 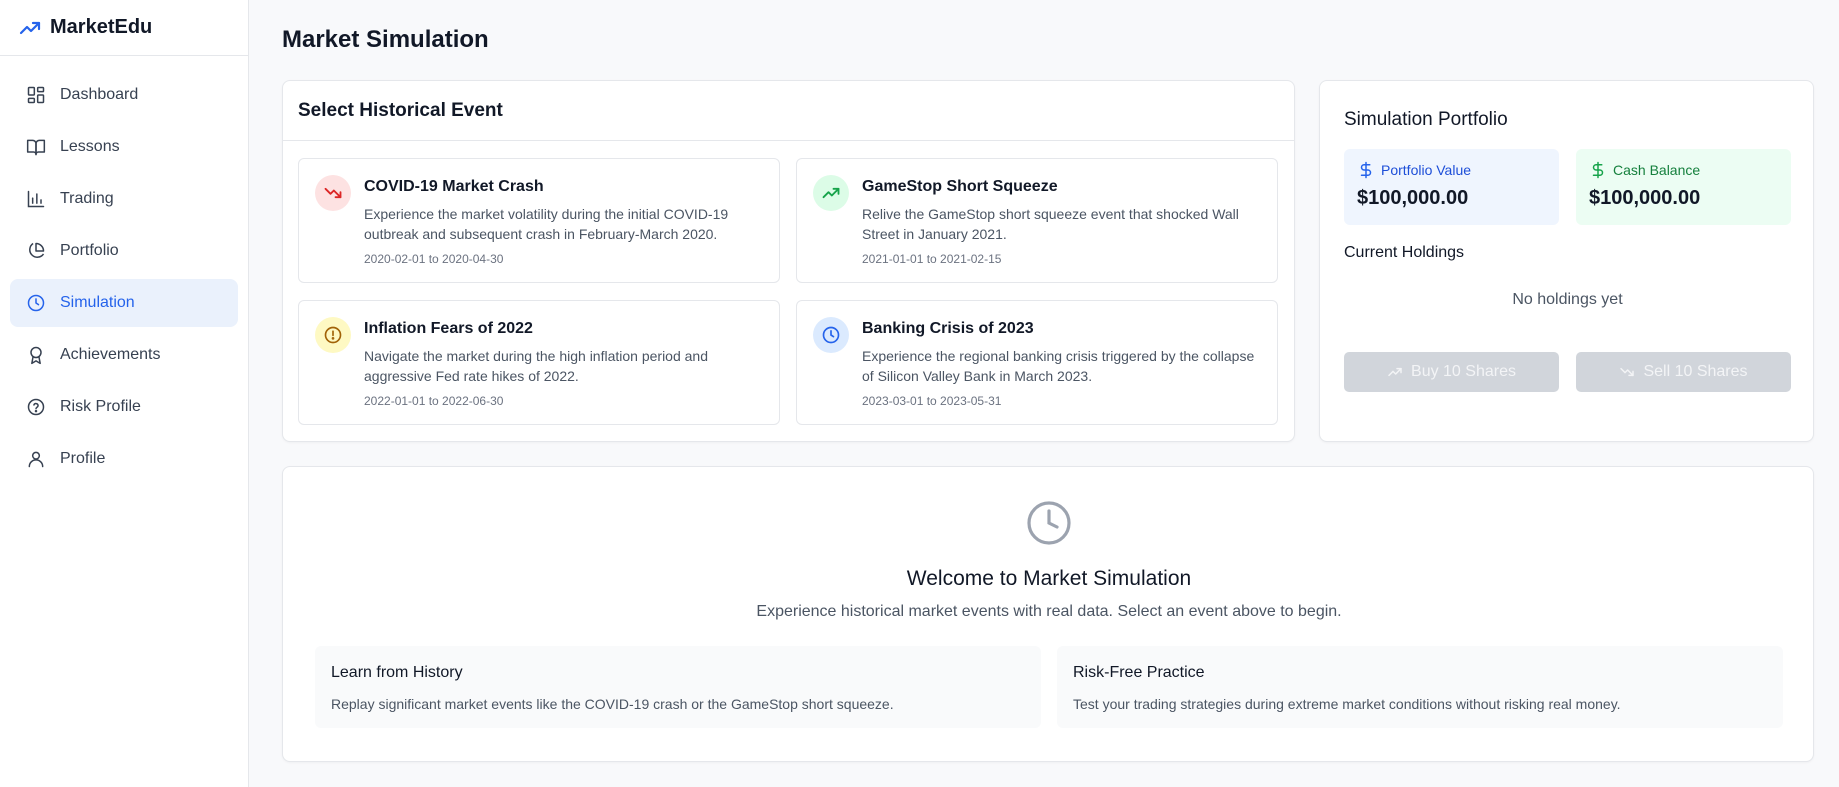 What do you see at coordinates (89, 250) in the screenshot?
I see `sidebar-item-label: Portfolio` at bounding box center [89, 250].